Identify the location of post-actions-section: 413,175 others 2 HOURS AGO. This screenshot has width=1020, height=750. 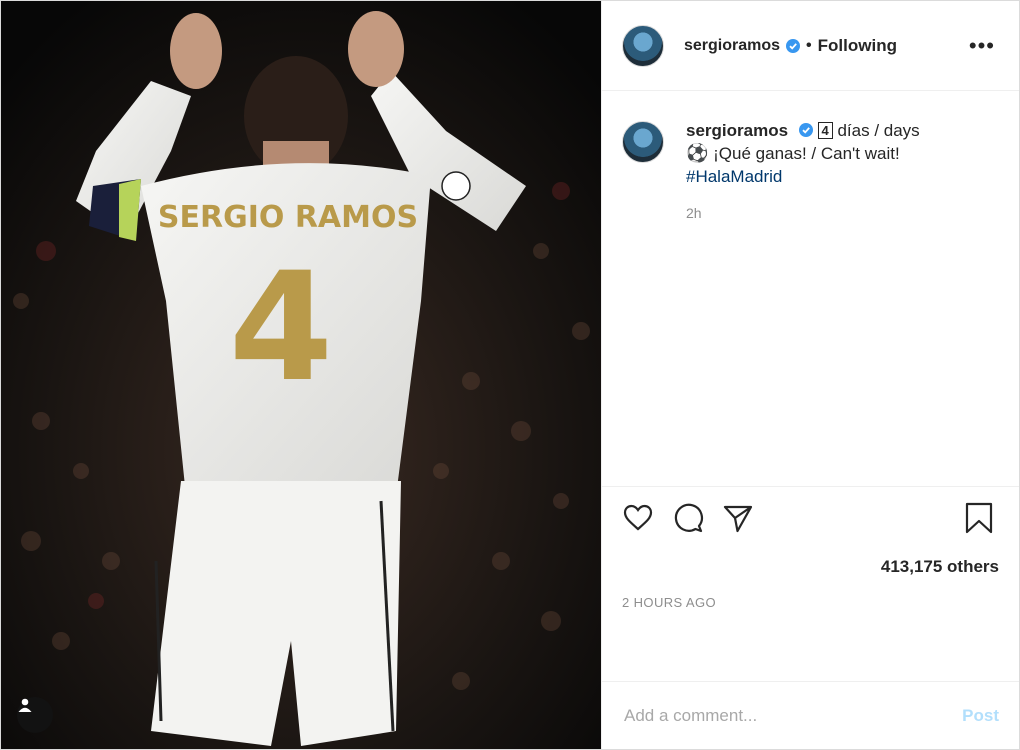
(810, 583).